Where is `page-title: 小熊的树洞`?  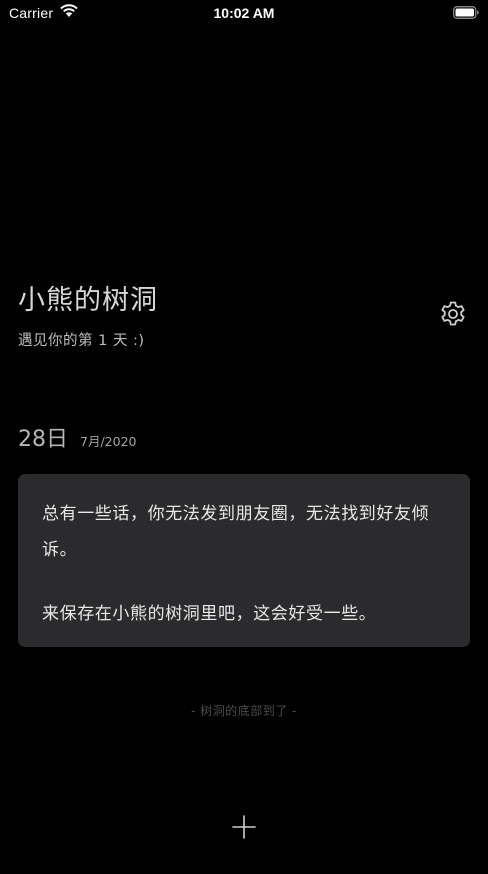
page-title: 小熊的树洞 is located at coordinates (88, 300).